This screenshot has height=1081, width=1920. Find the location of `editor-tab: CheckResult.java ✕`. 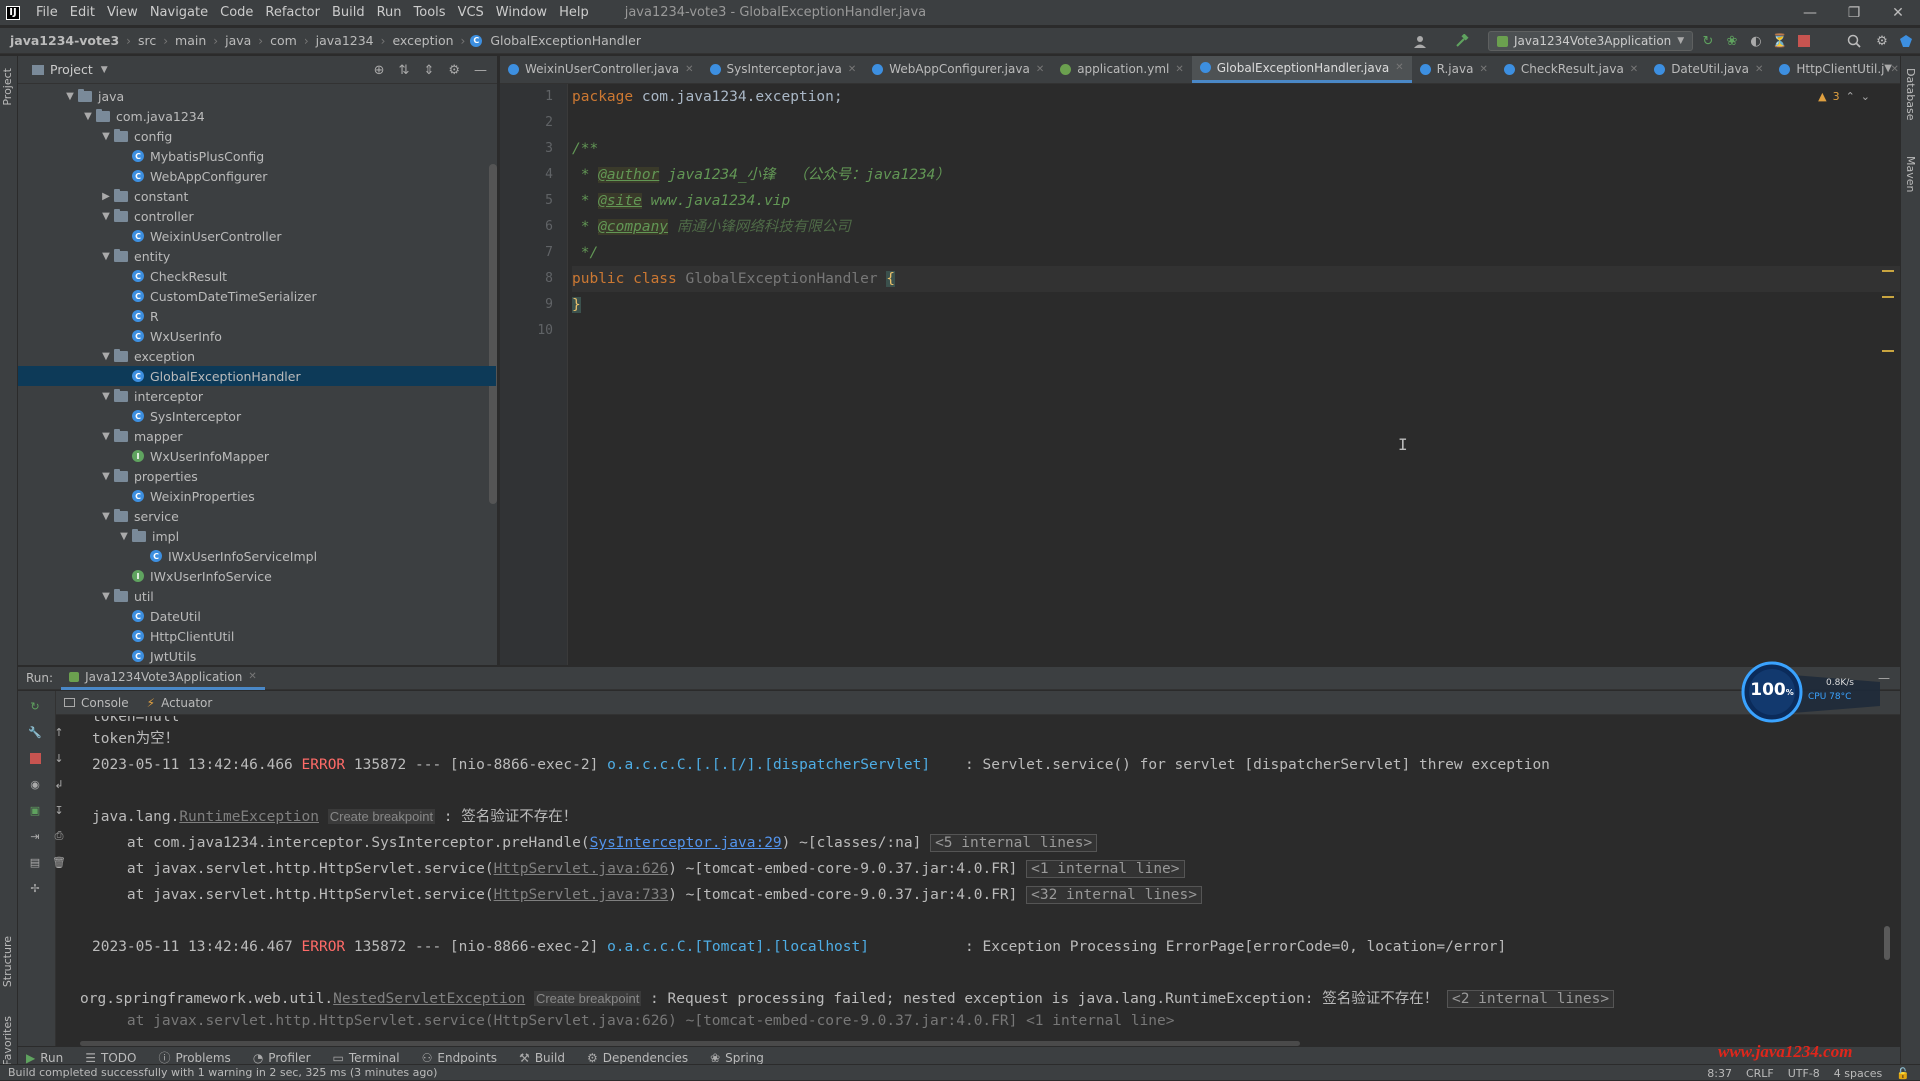

editor-tab: CheckResult.java ✕ is located at coordinates (1571, 69).